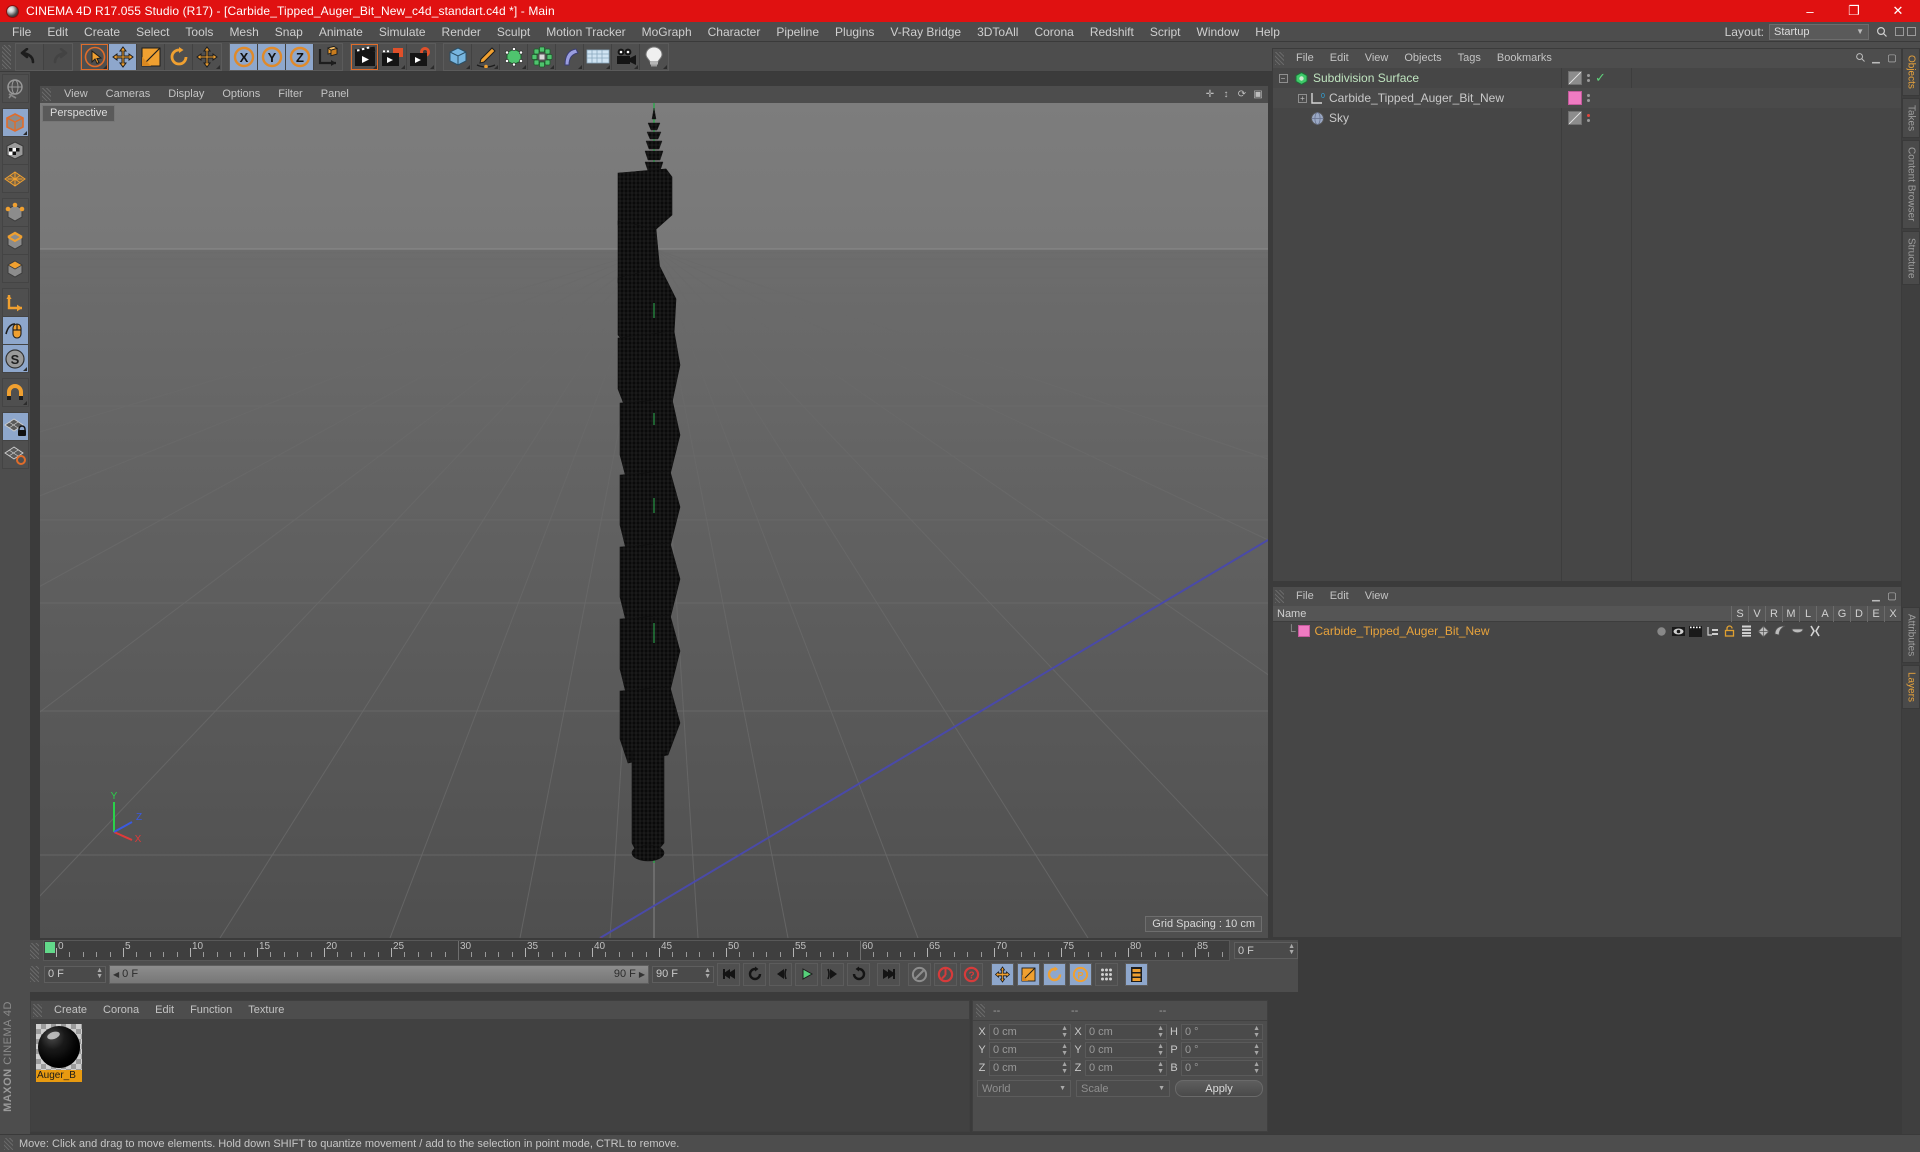  What do you see at coordinates (328, 56) in the screenshot?
I see `world-axis-icon` at bounding box center [328, 56].